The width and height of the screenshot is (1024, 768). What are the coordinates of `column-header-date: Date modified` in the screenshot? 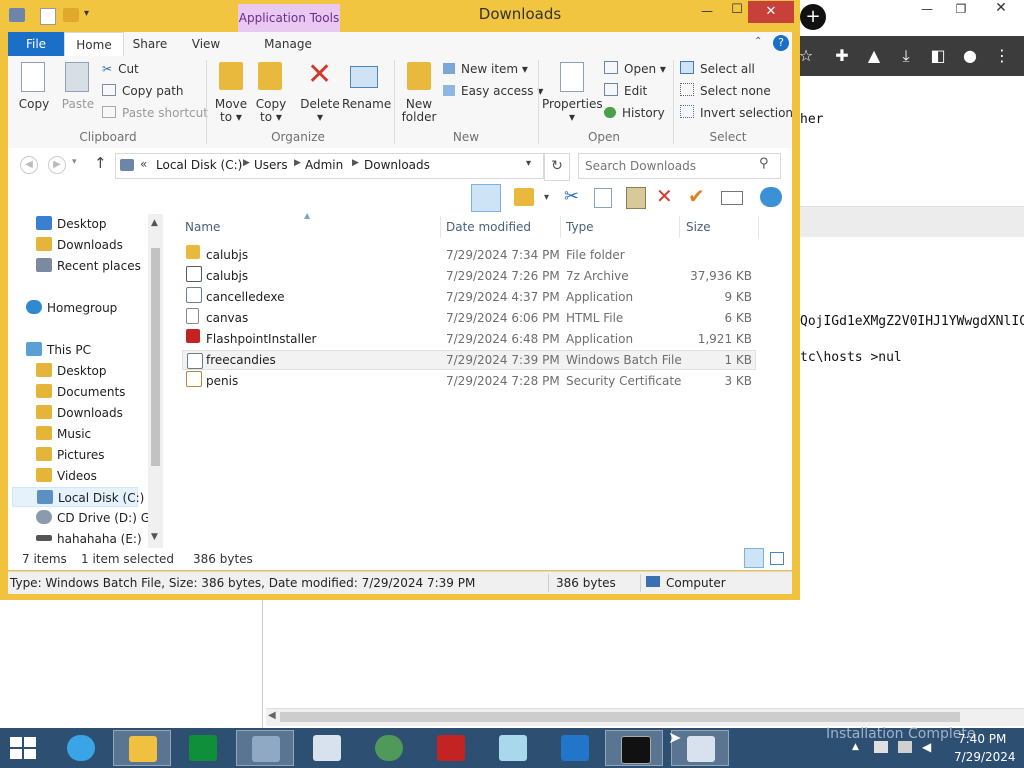 It's located at (488, 227).